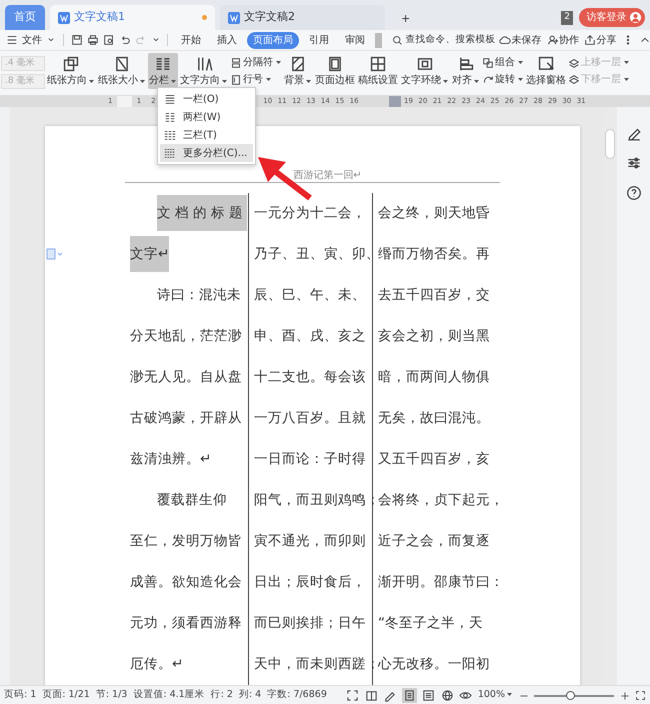  I want to click on document-icon, so click(64, 18).